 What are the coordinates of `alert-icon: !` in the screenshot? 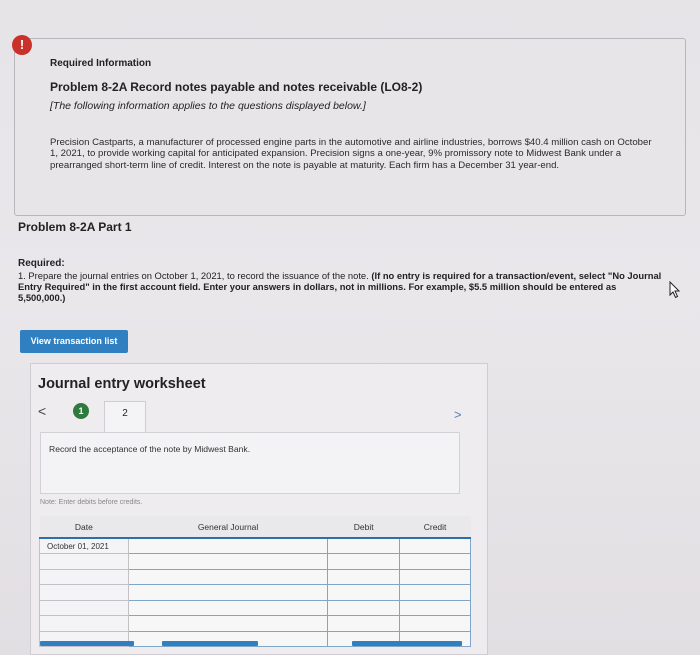 It's located at (22, 45).